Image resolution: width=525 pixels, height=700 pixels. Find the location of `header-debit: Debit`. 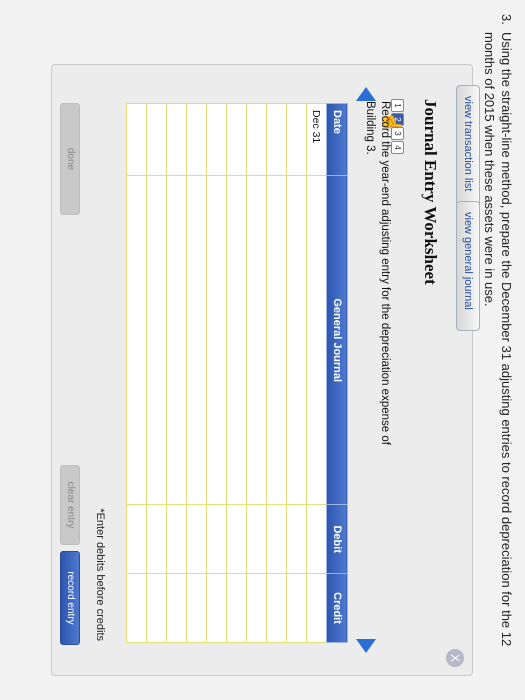

header-debit: Debit is located at coordinates (337, 539).